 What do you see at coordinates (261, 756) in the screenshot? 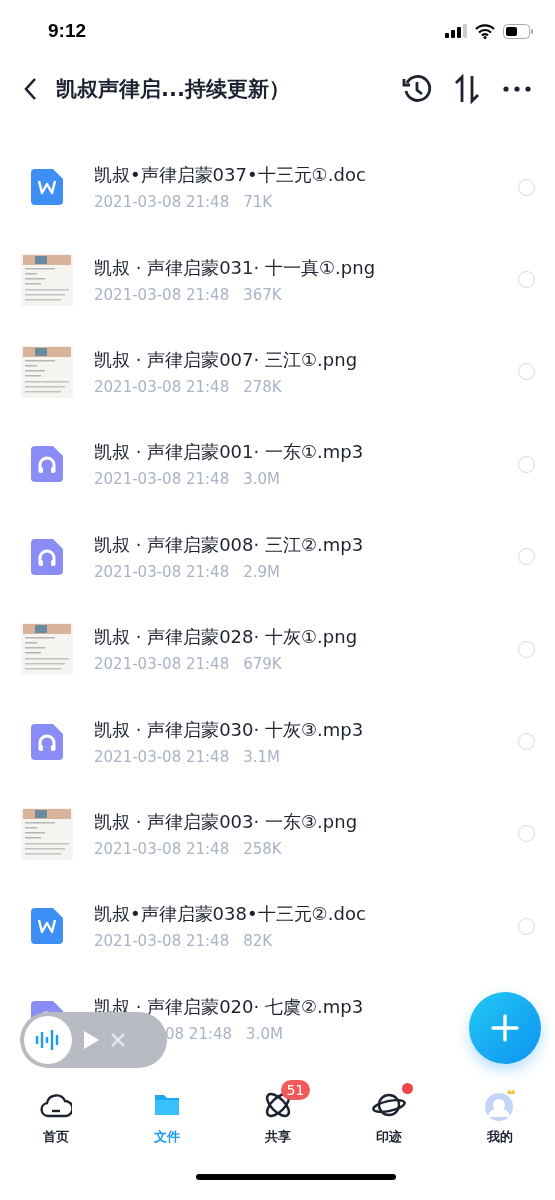
I see `file-size: 3.1M` at bounding box center [261, 756].